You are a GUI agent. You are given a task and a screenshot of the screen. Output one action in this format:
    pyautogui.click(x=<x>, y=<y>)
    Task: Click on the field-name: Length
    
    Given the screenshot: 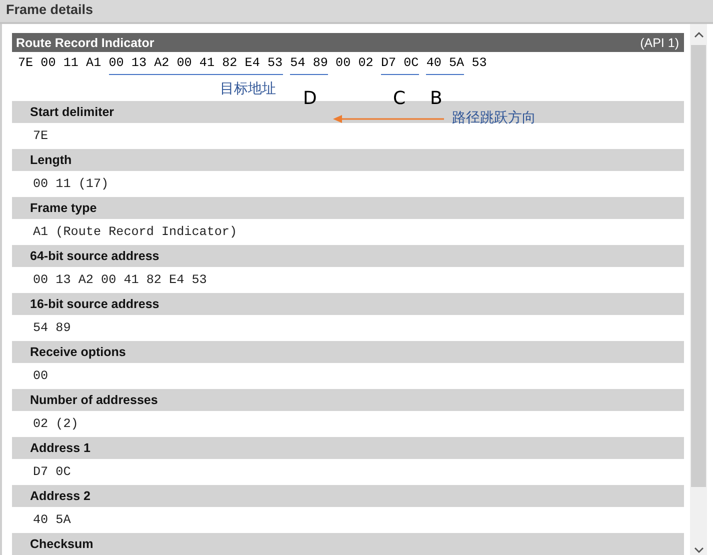 What is the action you would take?
    pyautogui.click(x=51, y=160)
    